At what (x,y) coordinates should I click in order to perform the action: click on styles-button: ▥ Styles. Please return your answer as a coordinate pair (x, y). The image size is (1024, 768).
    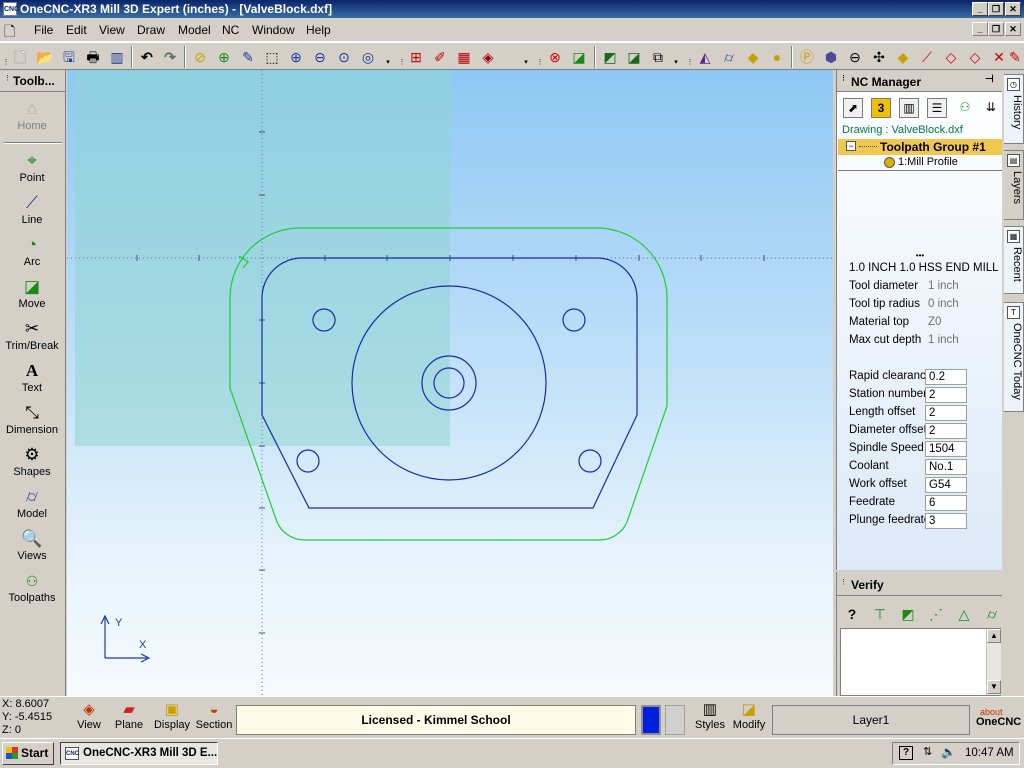
    Looking at the image, I should click on (710, 716).